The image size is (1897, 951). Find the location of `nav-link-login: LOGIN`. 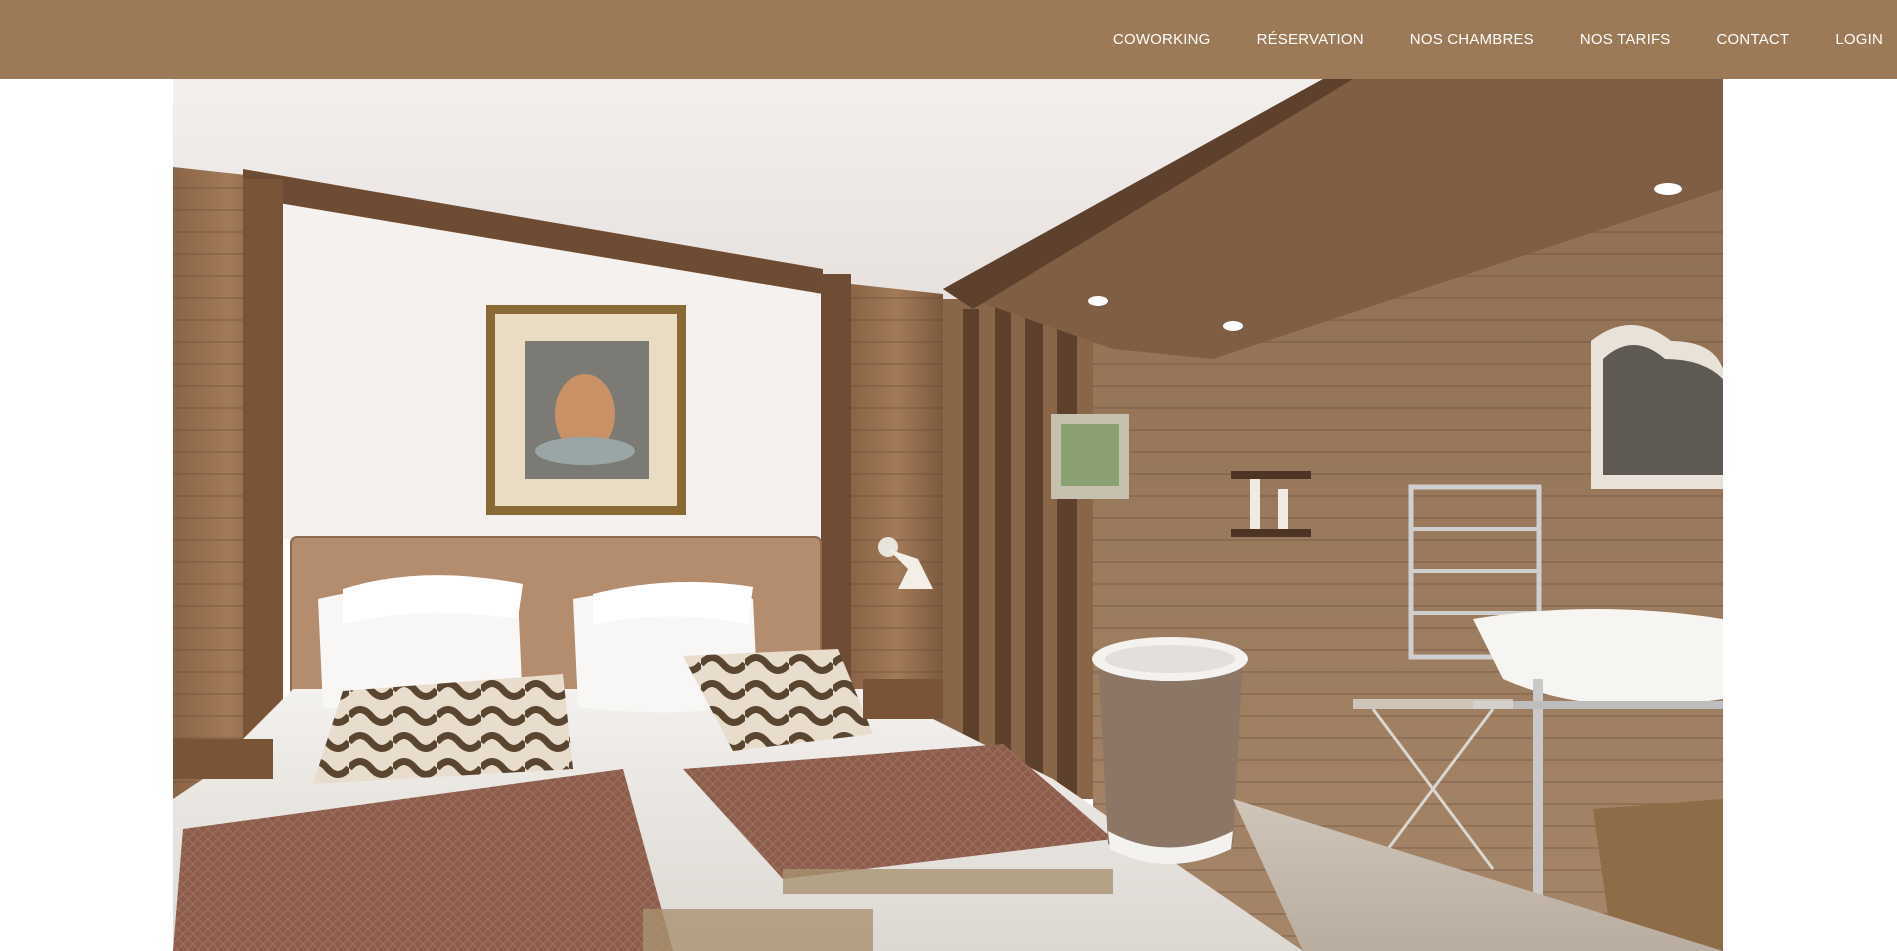

nav-link-login: LOGIN is located at coordinates (1859, 39).